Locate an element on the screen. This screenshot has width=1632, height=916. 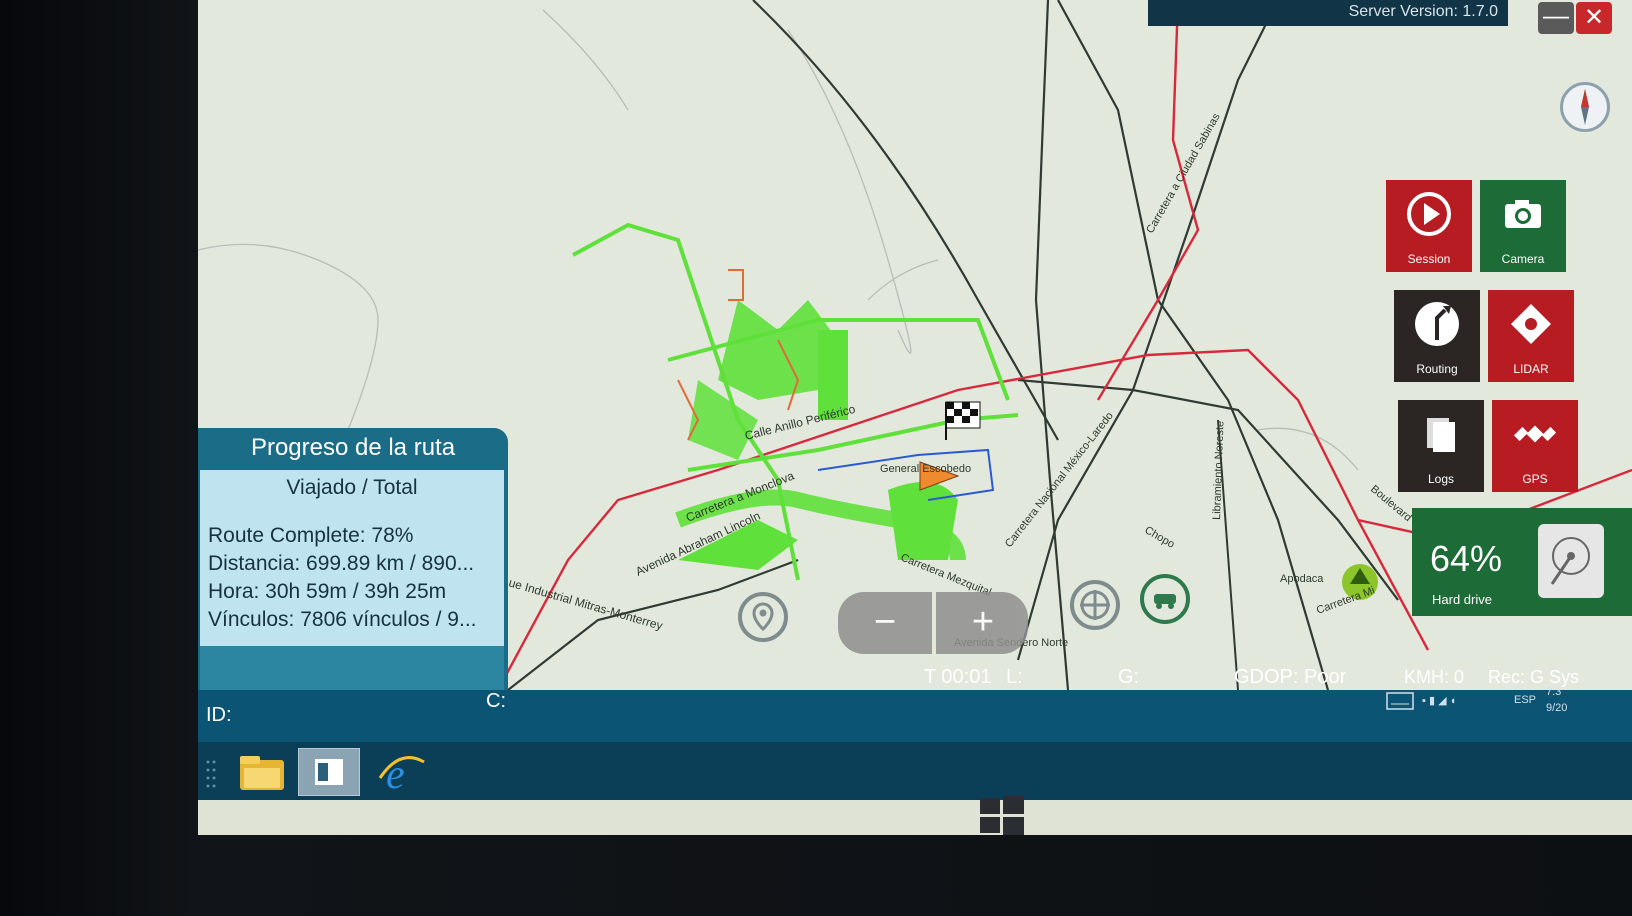
zoom-out-button: − is located at coordinates (885, 623).